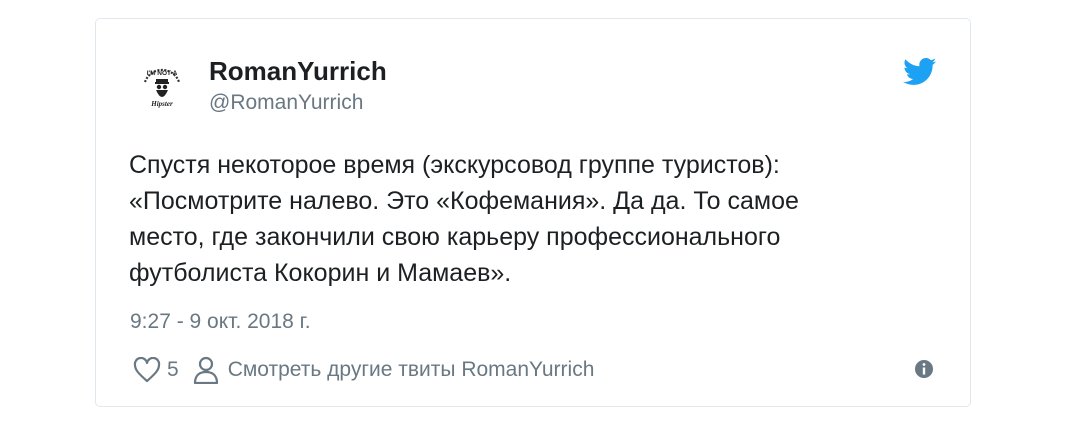  What do you see at coordinates (162, 73) in the screenshot?
I see `avatar-text-top: I'M NOT A` at bounding box center [162, 73].